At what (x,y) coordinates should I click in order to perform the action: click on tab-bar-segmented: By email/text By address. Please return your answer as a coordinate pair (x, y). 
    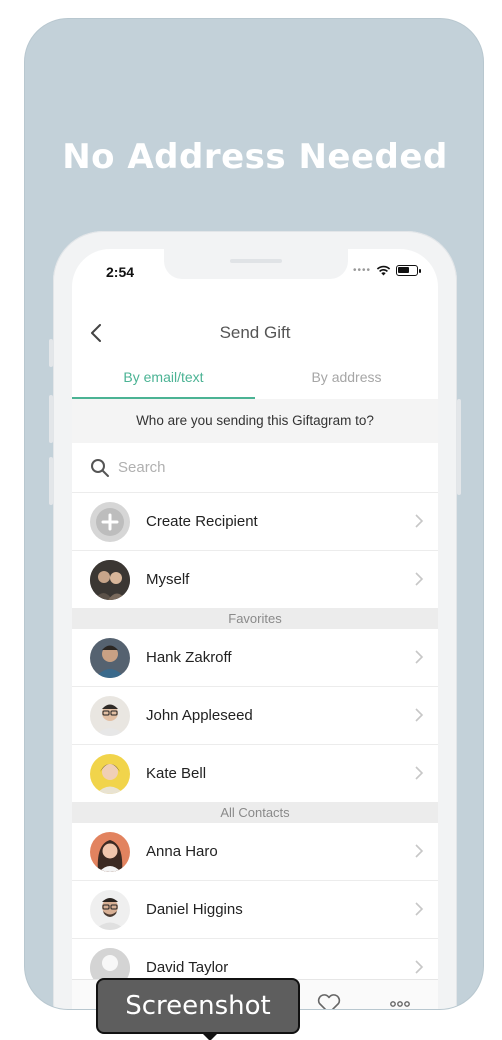
    Looking at the image, I should click on (255, 378).